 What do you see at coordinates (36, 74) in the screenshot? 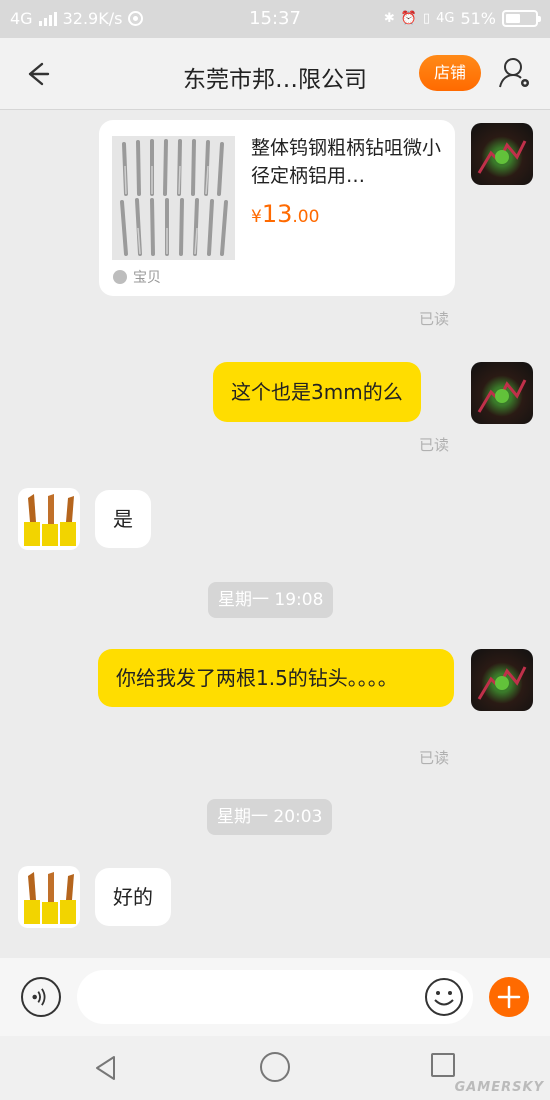
I see `back-arrow-icon` at bounding box center [36, 74].